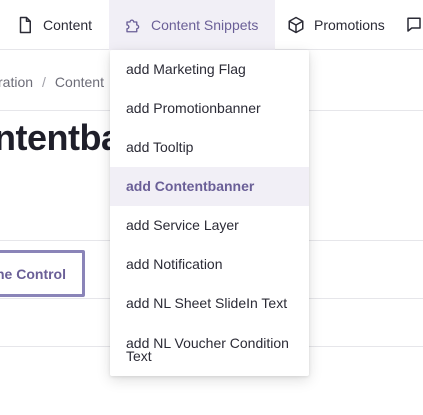 This screenshot has height=415, width=423. Describe the element at coordinates (209, 69) in the screenshot. I see `menu-item-add-marketing-flag: add Marketing Flag` at that location.